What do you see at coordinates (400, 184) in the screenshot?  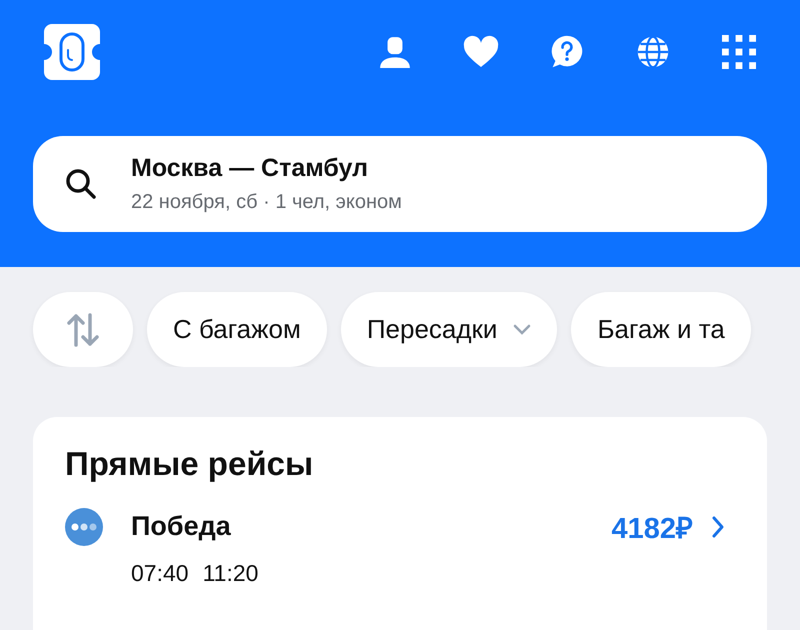 I see `search-field: Москва — Стамбул 22 ноября, сб · 1 чел, эконом` at bounding box center [400, 184].